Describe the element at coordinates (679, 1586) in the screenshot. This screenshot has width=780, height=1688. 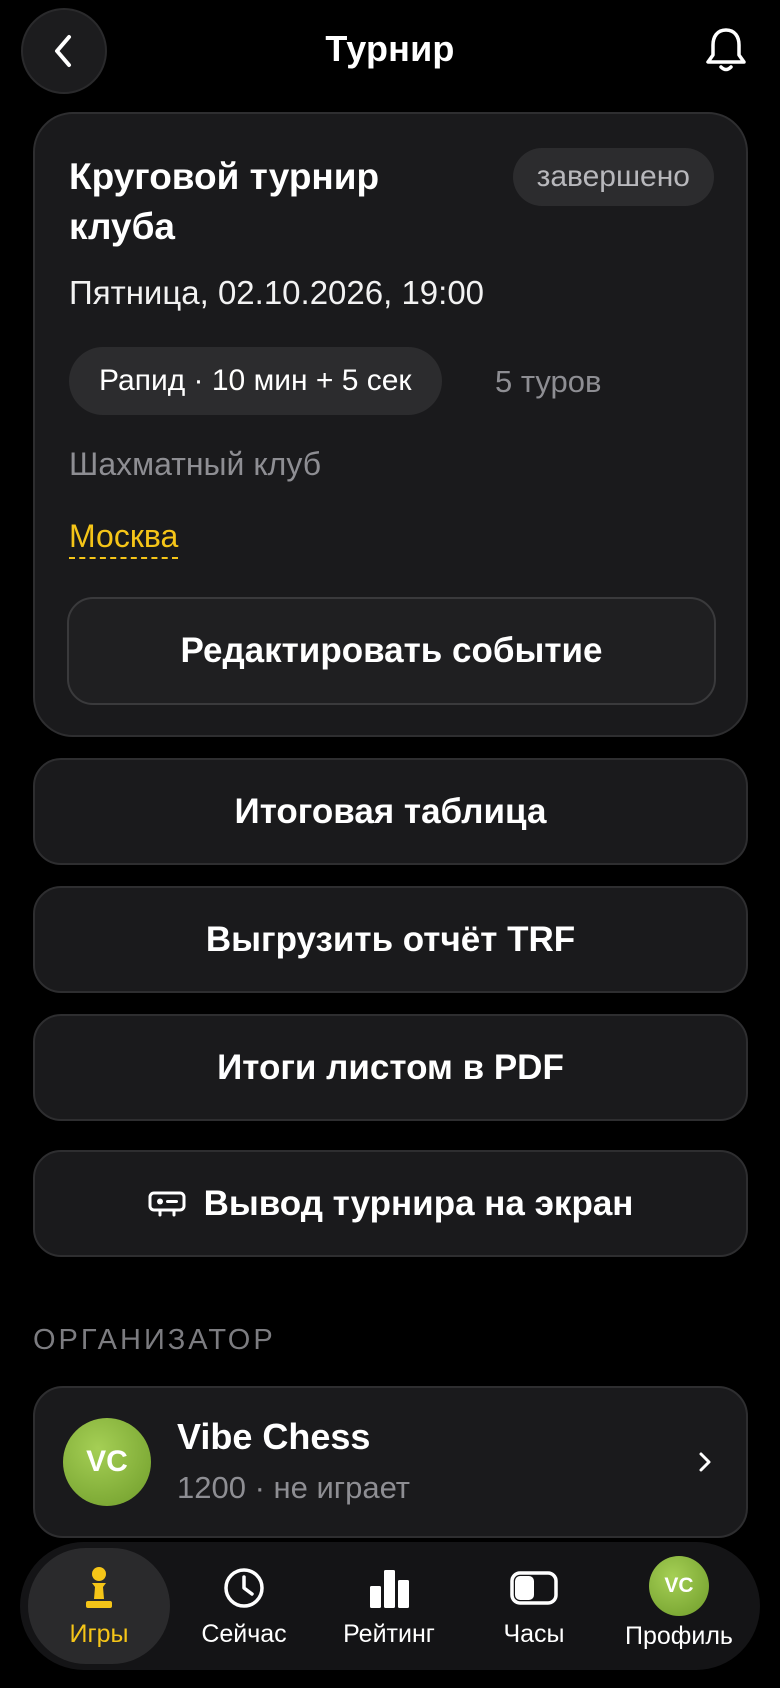
I see `profile-avatar: VC` at that location.